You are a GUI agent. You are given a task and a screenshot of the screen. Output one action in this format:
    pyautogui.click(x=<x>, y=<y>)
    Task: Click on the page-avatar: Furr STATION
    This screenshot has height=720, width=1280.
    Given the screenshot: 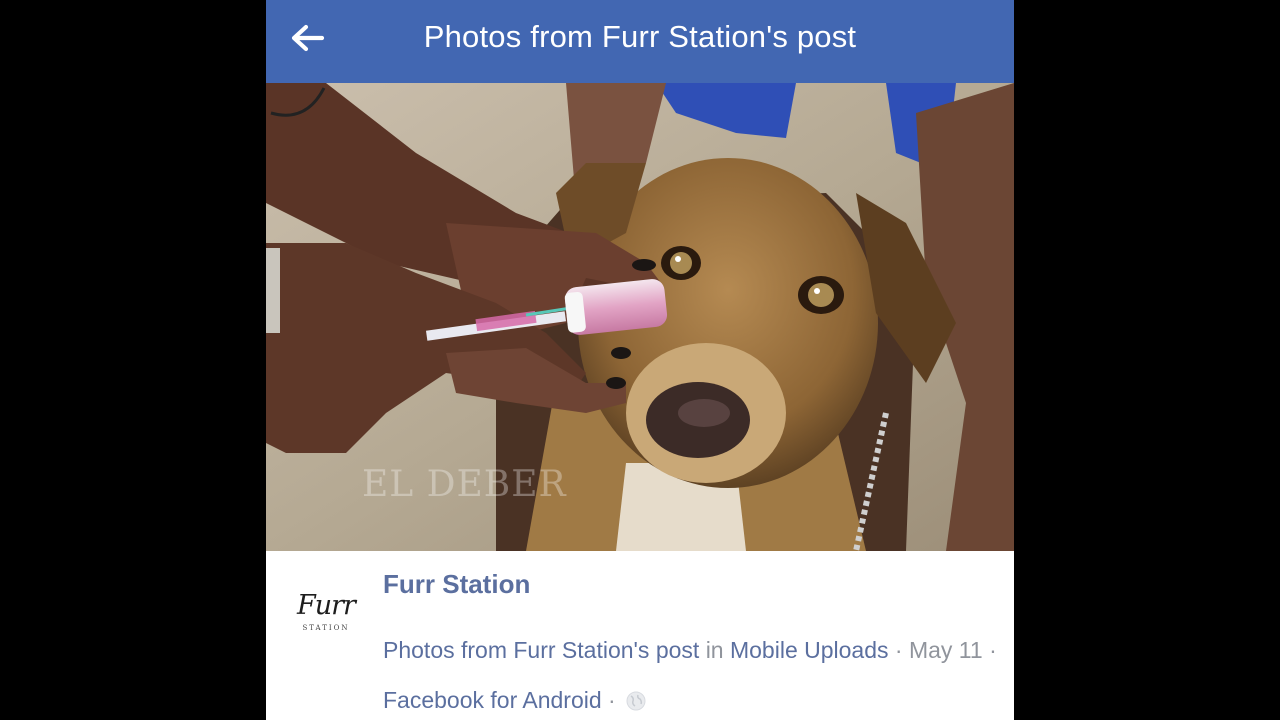 What is the action you would take?
    pyautogui.click(x=326, y=615)
    